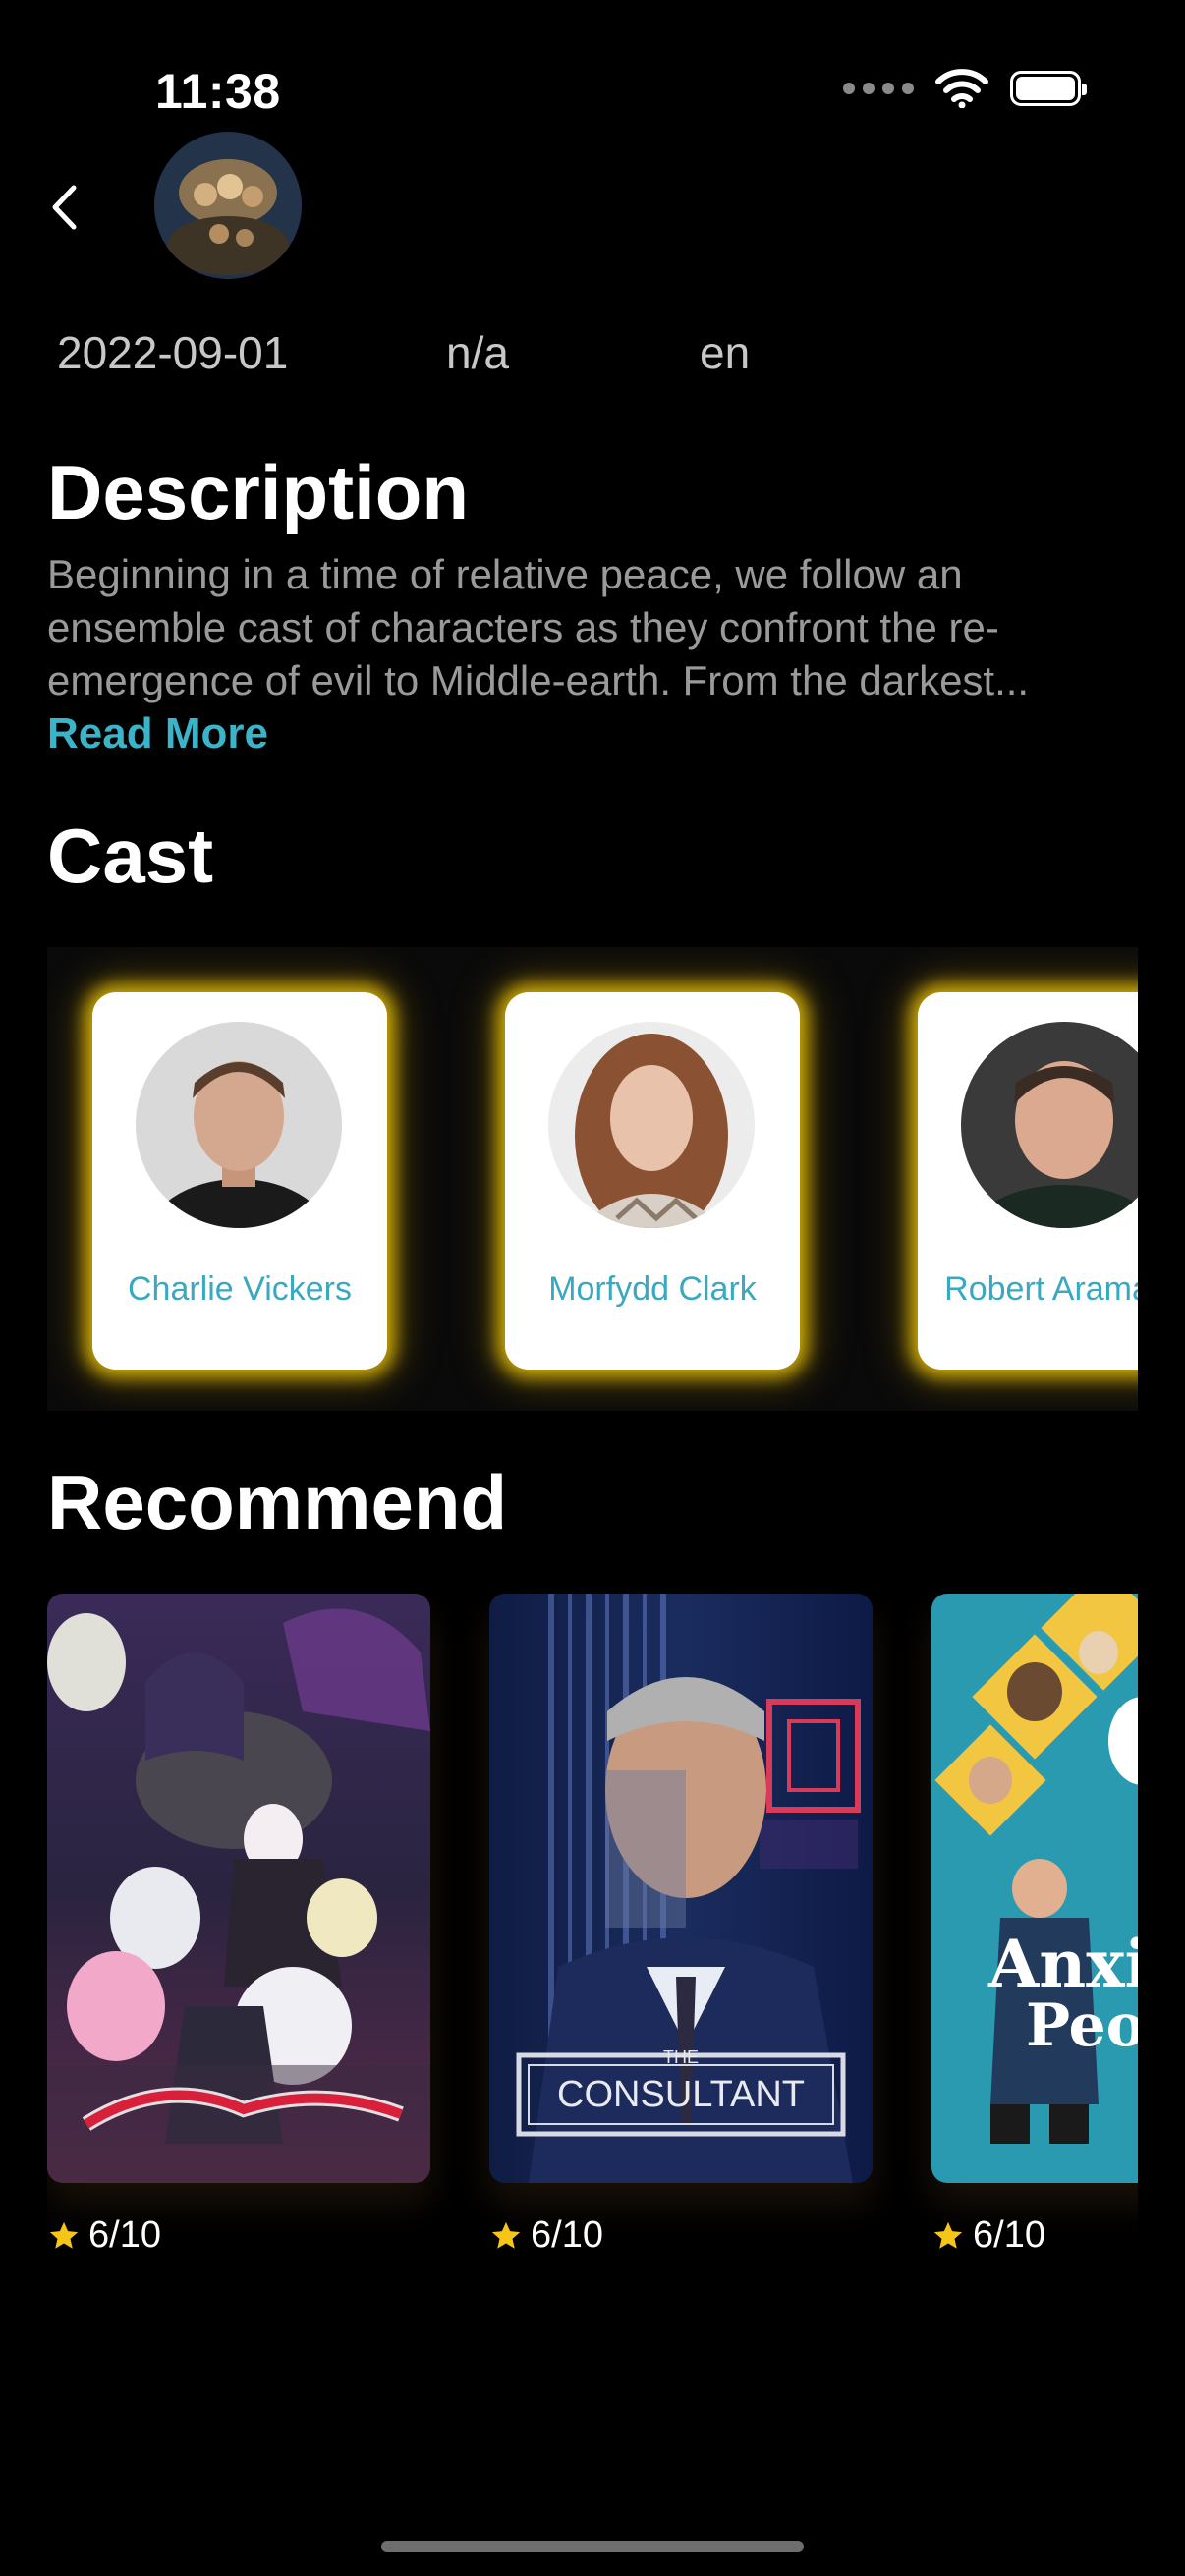  Describe the element at coordinates (218, 91) in the screenshot. I see `status-time: 11:38` at that location.